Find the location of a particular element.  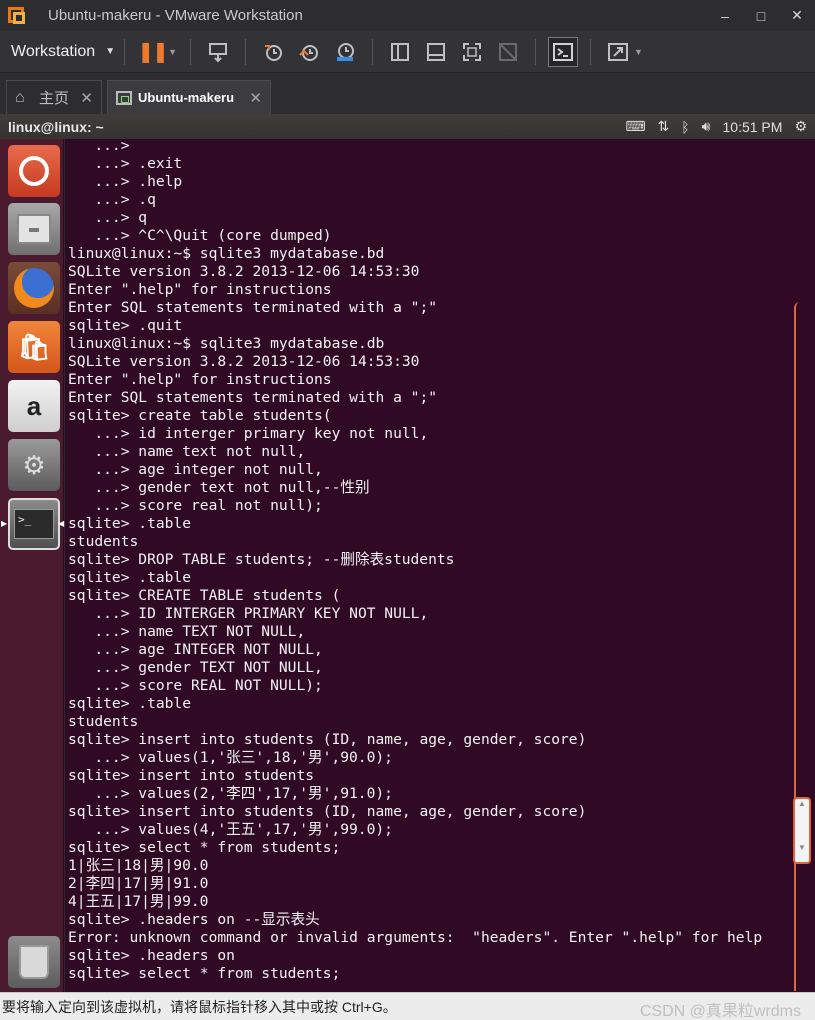

terminal-line: students is located at coordinates (103, 541).